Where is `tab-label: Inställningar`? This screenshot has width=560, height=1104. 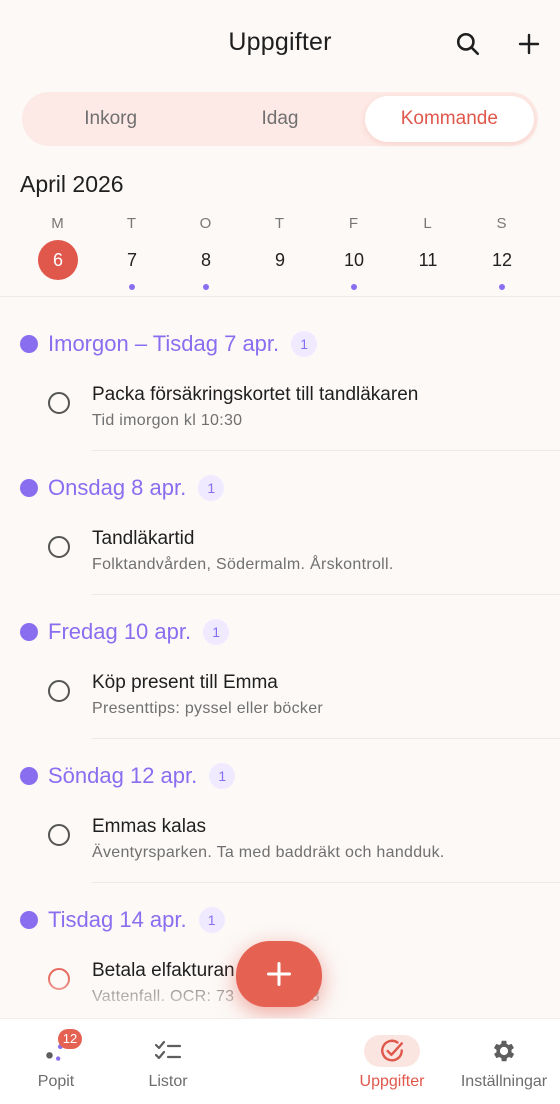 tab-label: Inställningar is located at coordinates (504, 1081).